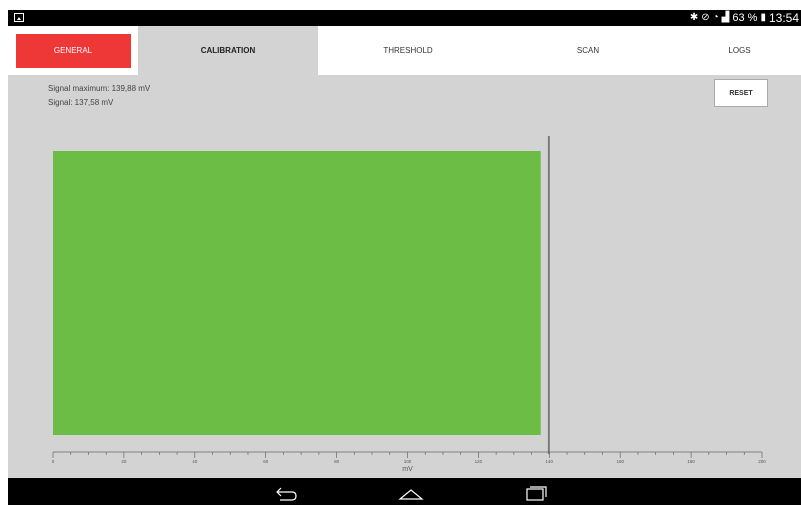 This screenshot has height=505, width=801. Describe the element at coordinates (762, 461) in the screenshot. I see `x-tick-label: 200` at that location.